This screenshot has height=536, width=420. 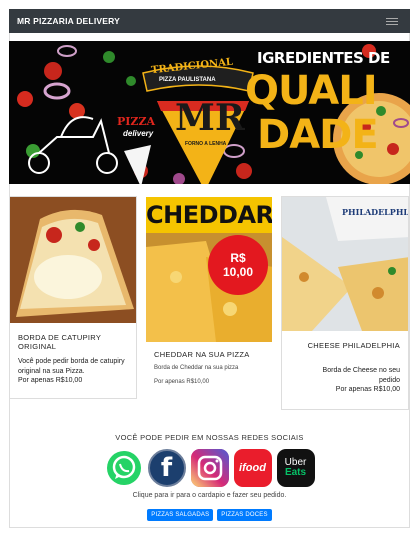 What do you see at coordinates (138, 133) in the screenshot?
I see `hero-scooter-line2: delivery` at bounding box center [138, 133].